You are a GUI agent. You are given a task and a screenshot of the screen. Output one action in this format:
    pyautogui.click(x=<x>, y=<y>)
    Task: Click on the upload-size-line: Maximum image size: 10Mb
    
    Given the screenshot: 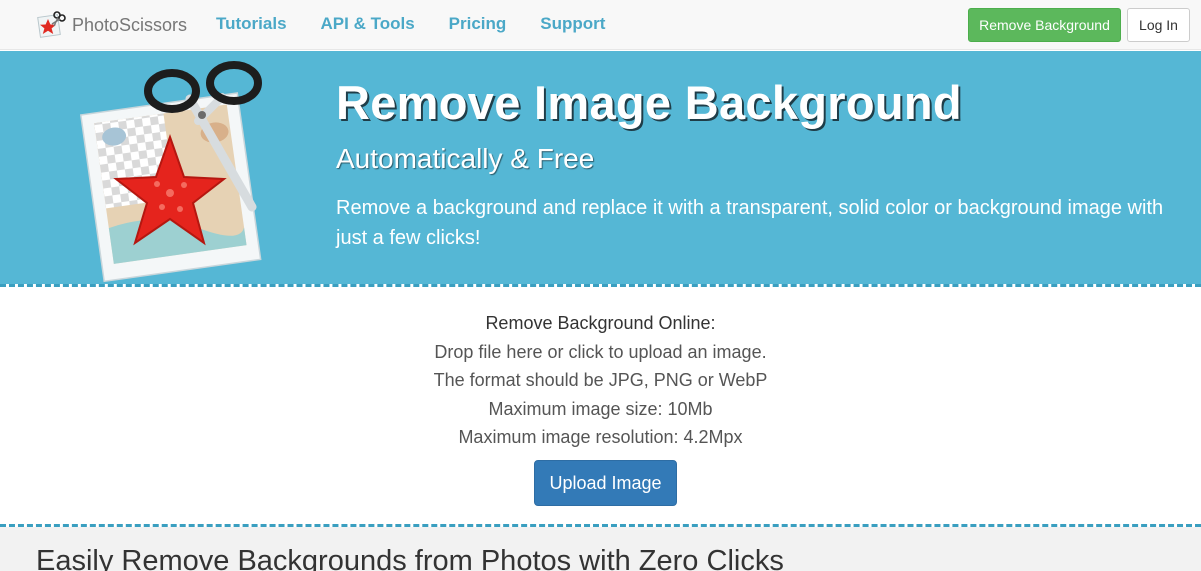 What is the action you would take?
    pyautogui.click(x=600, y=408)
    